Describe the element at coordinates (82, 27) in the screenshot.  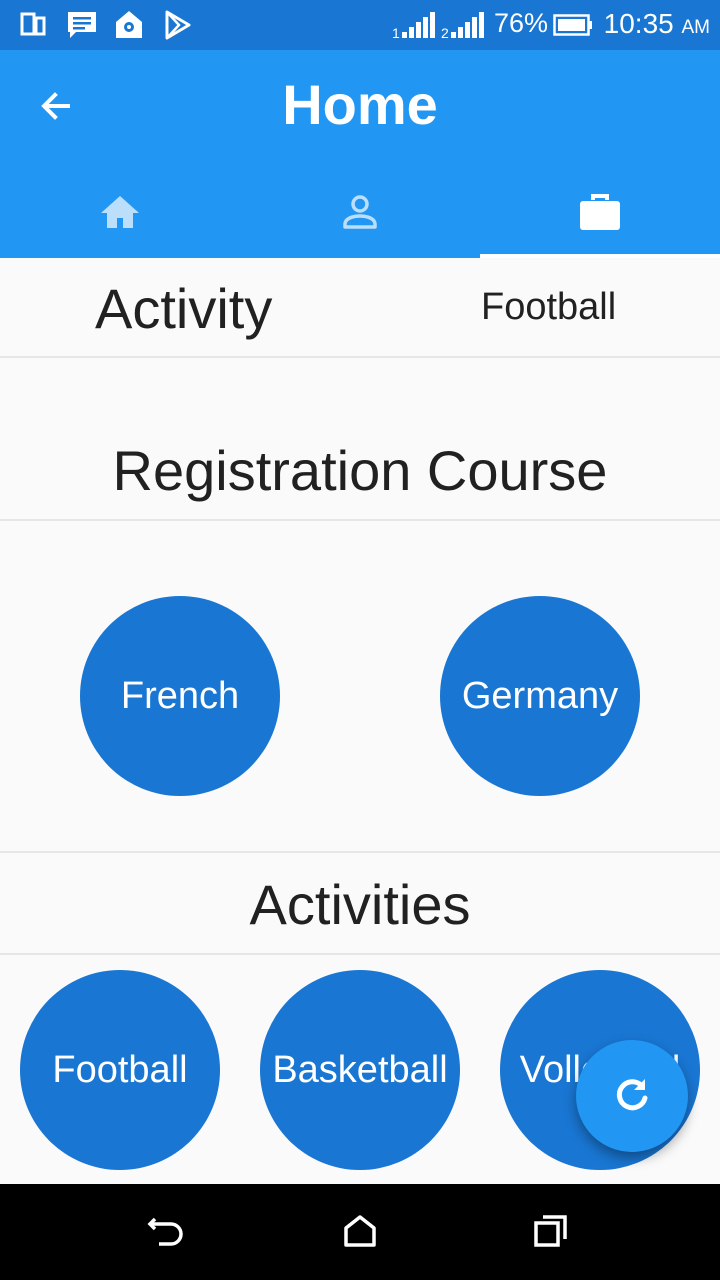
I see `message-icon` at that location.